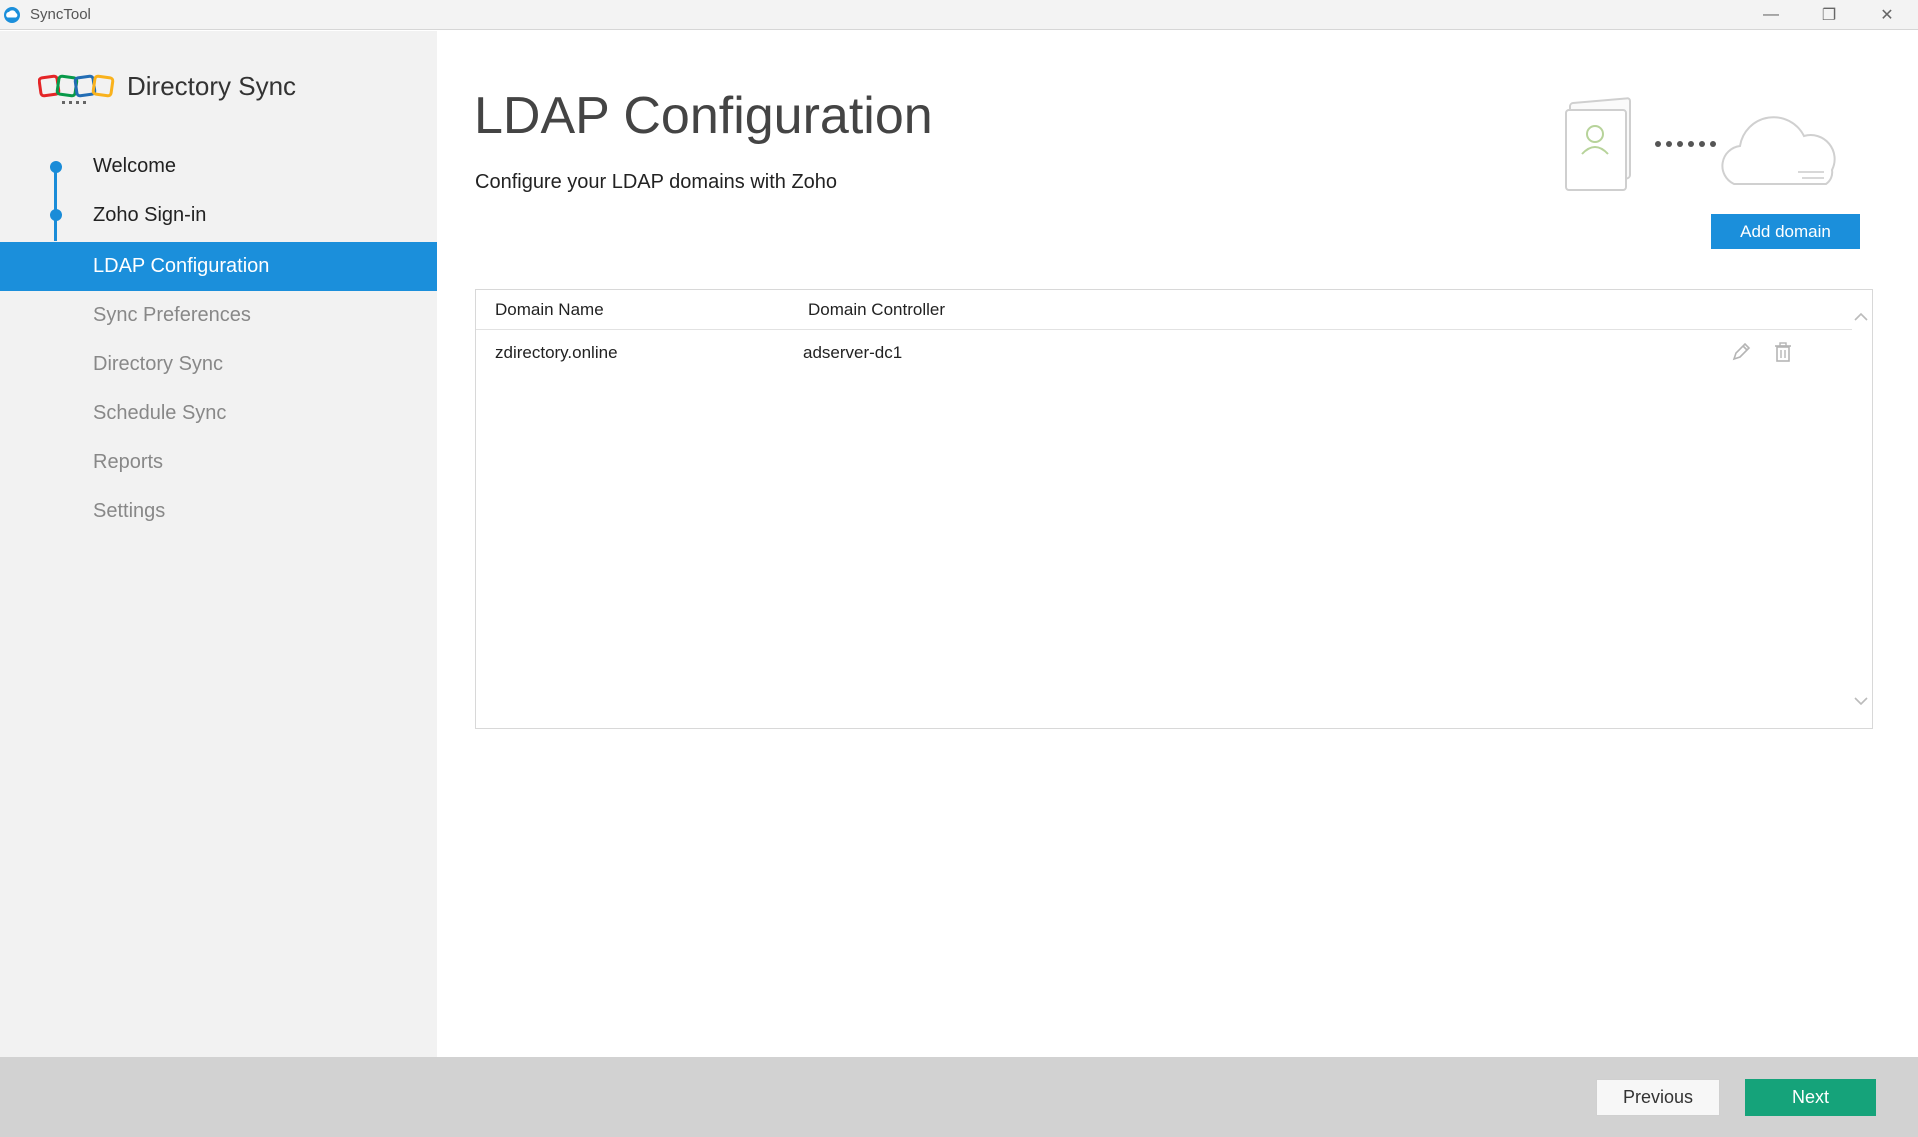  I want to click on column-header-domain-controller: Domain Controller, so click(876, 309).